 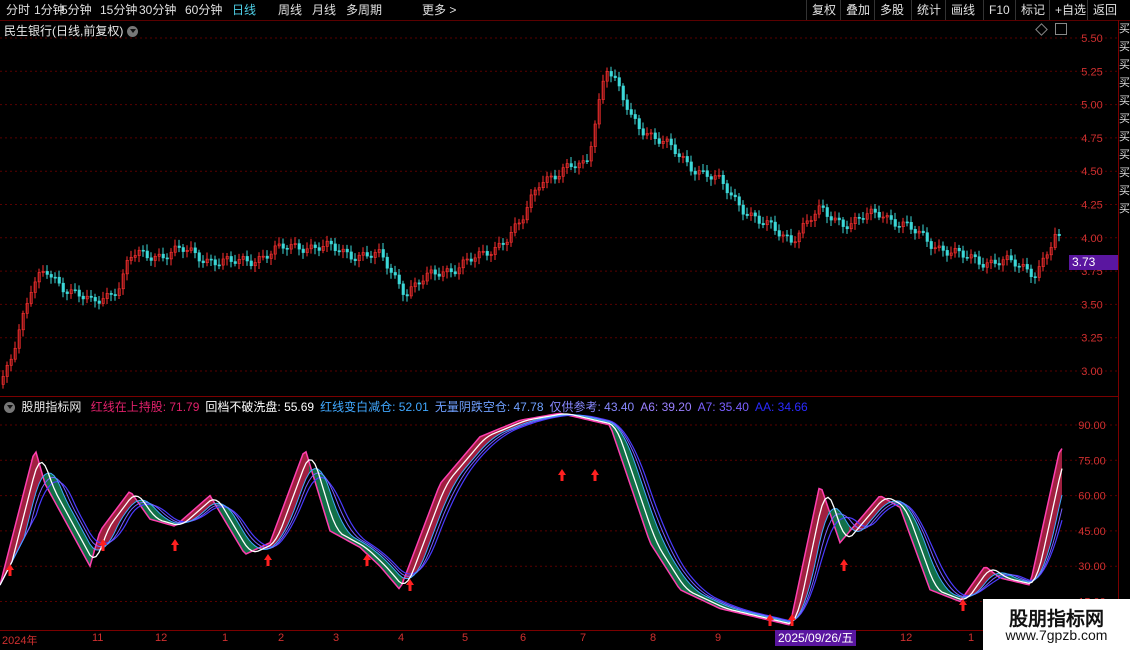 I want to click on toolbar-button-0: 复权, so click(x=823, y=10).